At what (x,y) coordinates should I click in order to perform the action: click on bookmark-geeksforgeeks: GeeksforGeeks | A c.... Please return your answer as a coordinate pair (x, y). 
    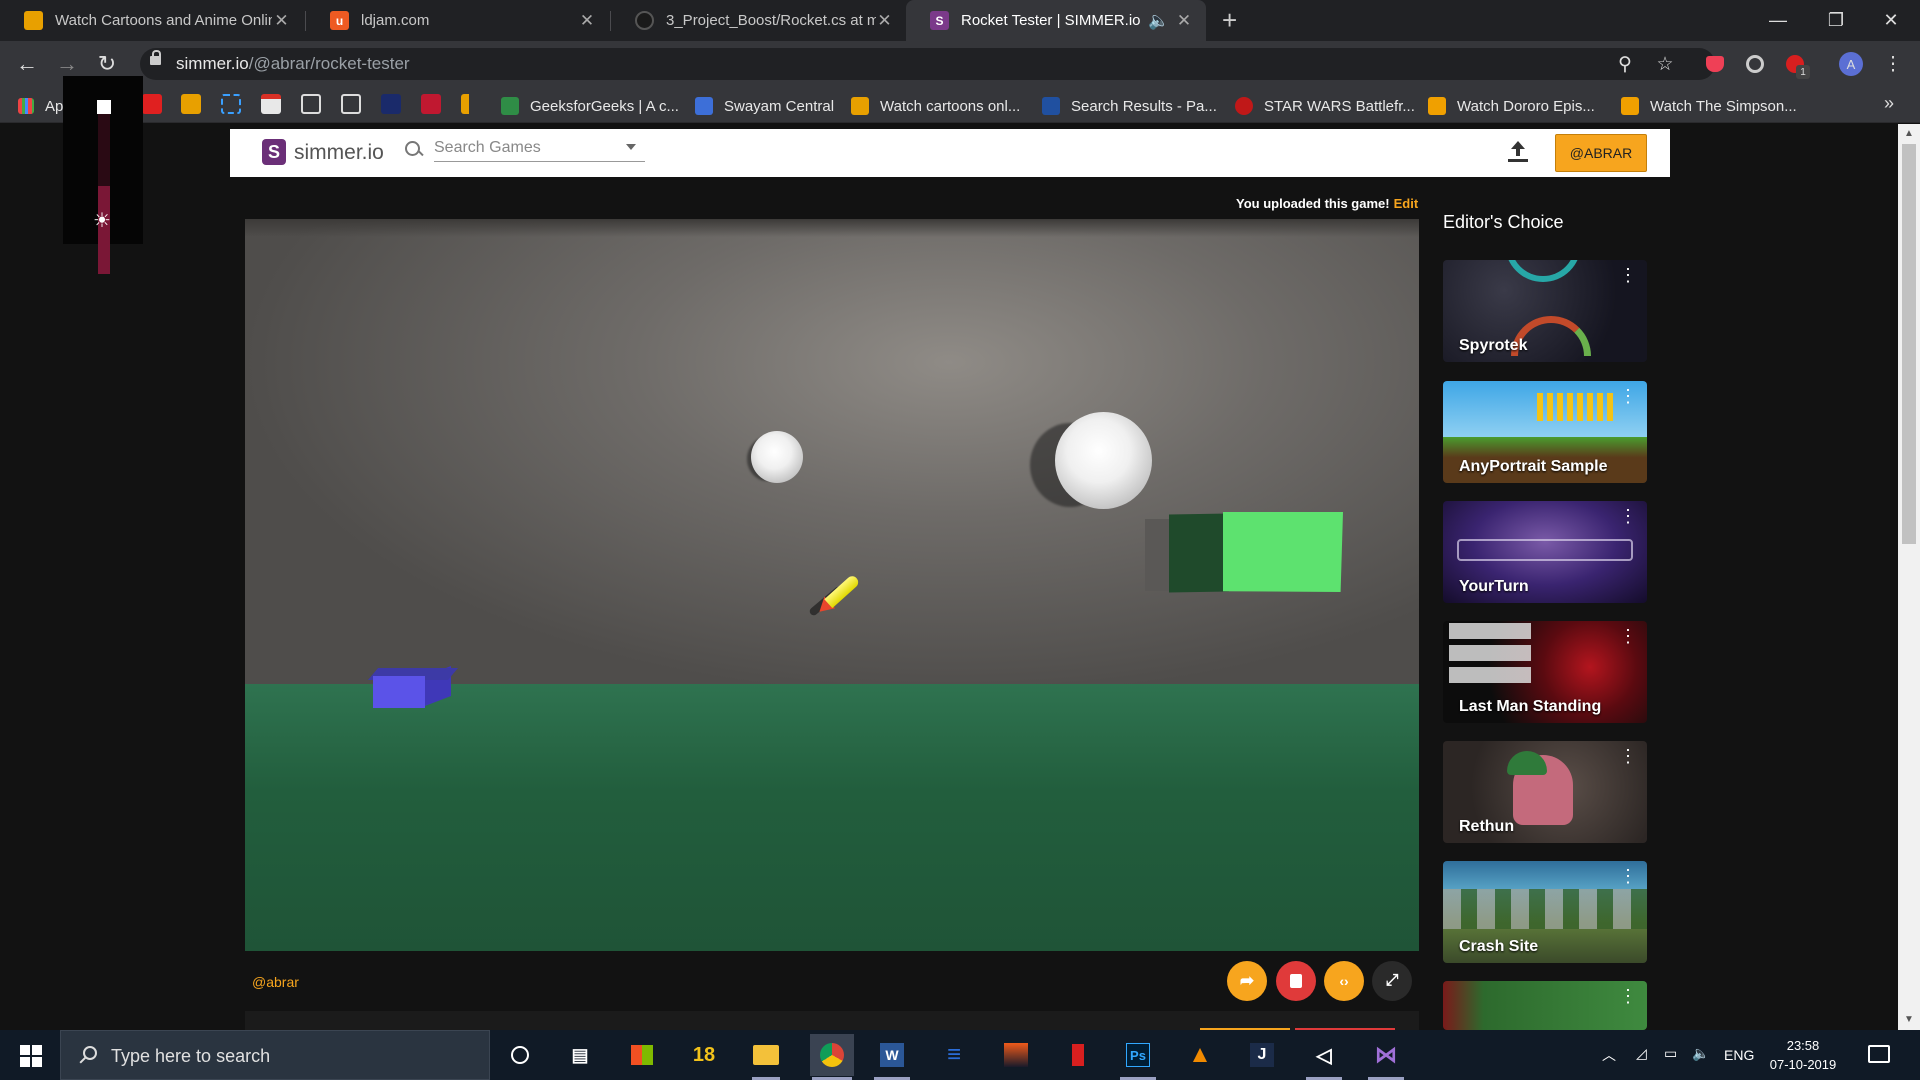
    Looking at the image, I should click on (590, 106).